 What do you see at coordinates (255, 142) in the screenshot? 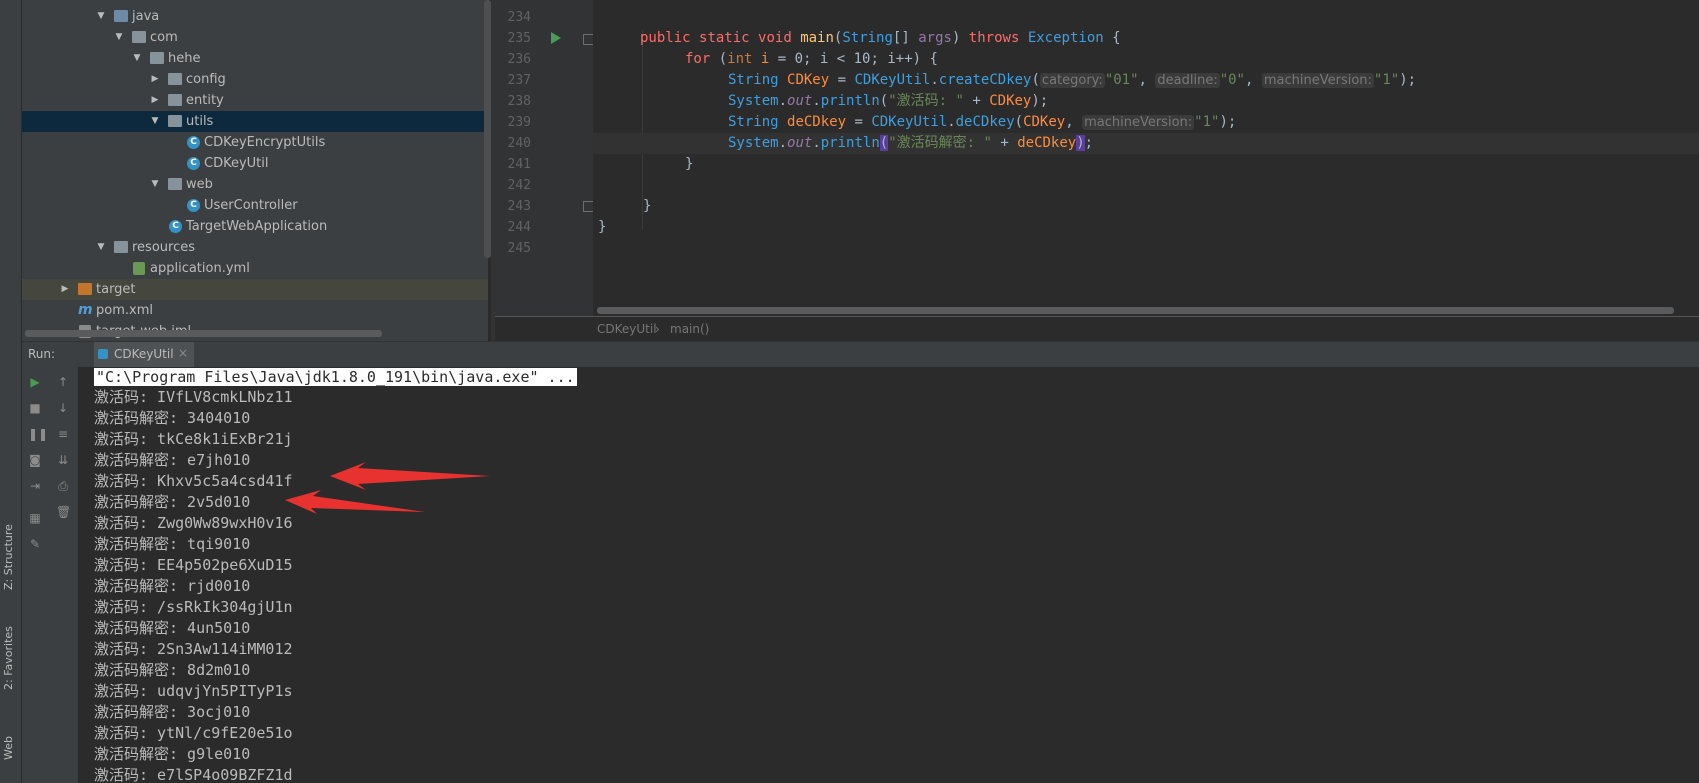
I see `tree-item-cdkeyencryptutils: CDKeyEncryptUtils` at bounding box center [255, 142].